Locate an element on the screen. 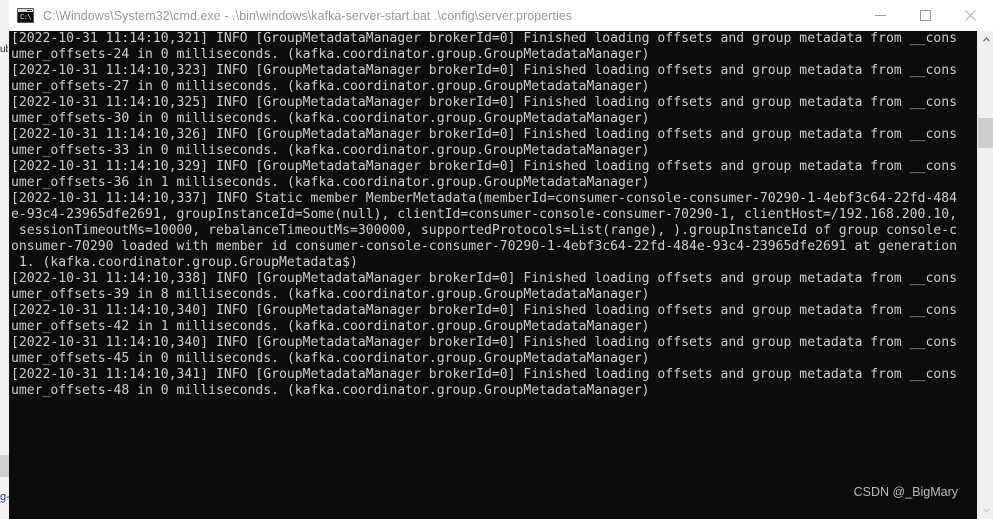 The image size is (993, 519). minimize-icon is located at coordinates (880, 15).